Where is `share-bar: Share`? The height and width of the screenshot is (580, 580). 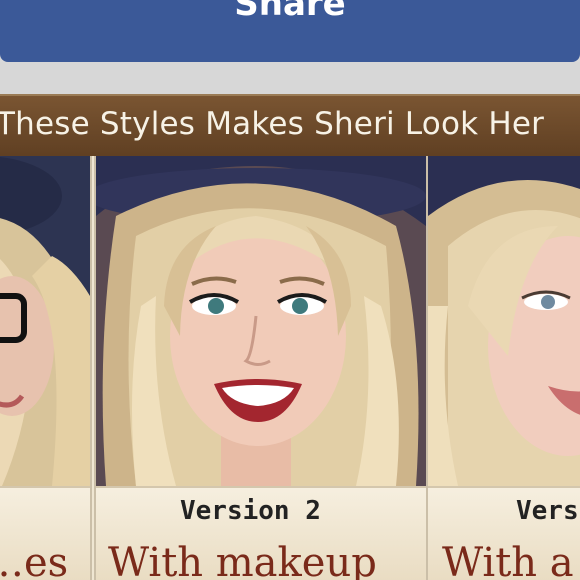
share-bar: Share is located at coordinates (290, 31).